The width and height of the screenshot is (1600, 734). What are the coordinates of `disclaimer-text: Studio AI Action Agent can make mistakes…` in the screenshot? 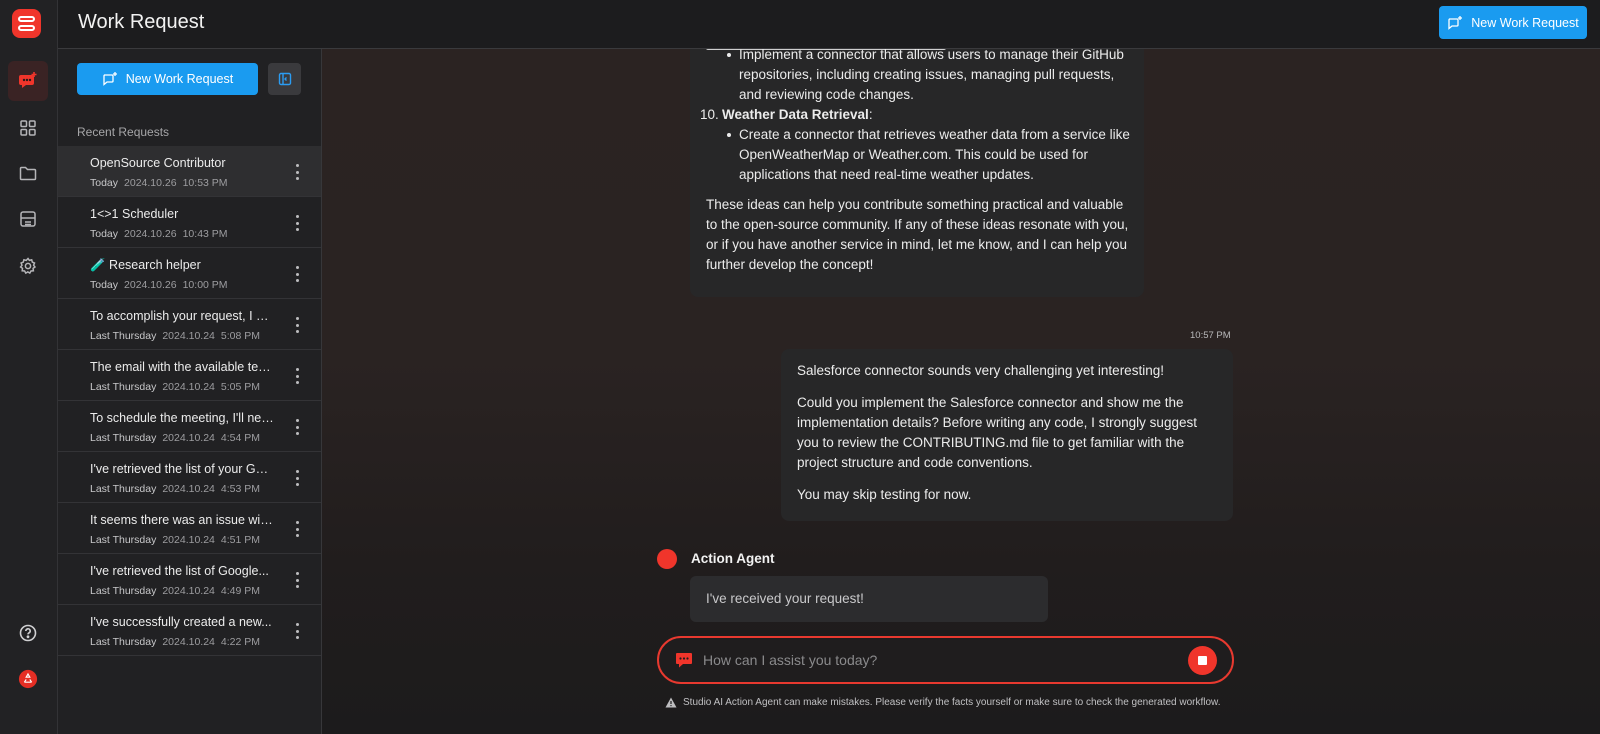 It's located at (952, 702).